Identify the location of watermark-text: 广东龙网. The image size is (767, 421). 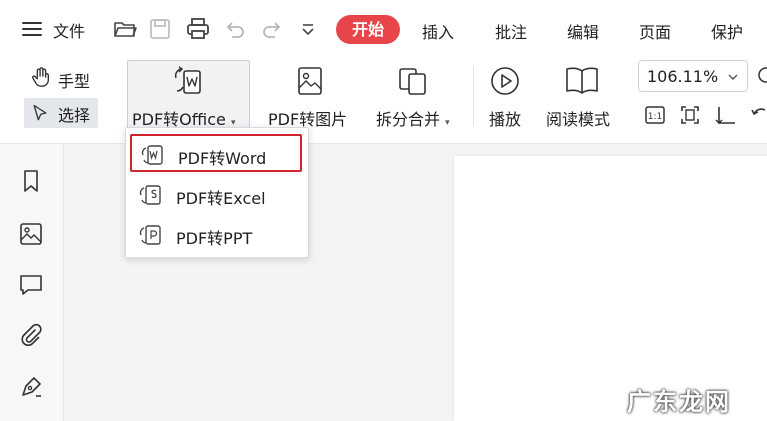
(679, 402).